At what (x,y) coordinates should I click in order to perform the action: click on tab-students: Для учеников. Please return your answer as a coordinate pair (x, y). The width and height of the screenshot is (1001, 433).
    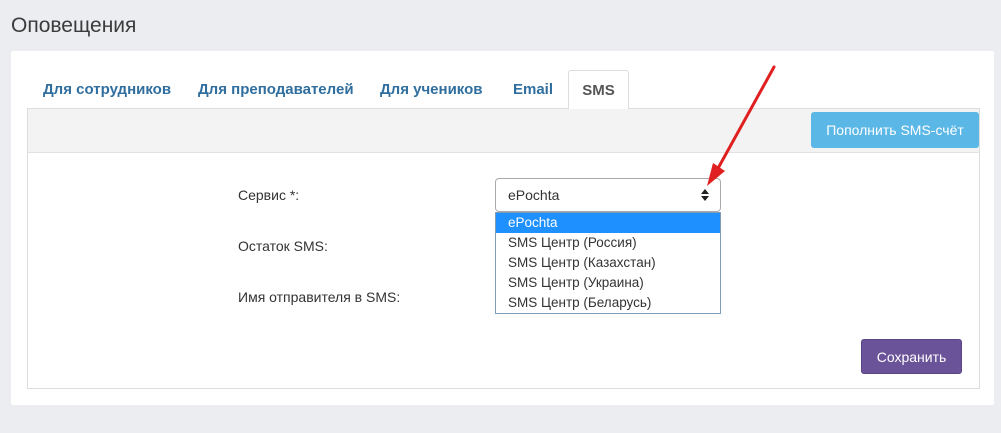
    Looking at the image, I should click on (431, 89).